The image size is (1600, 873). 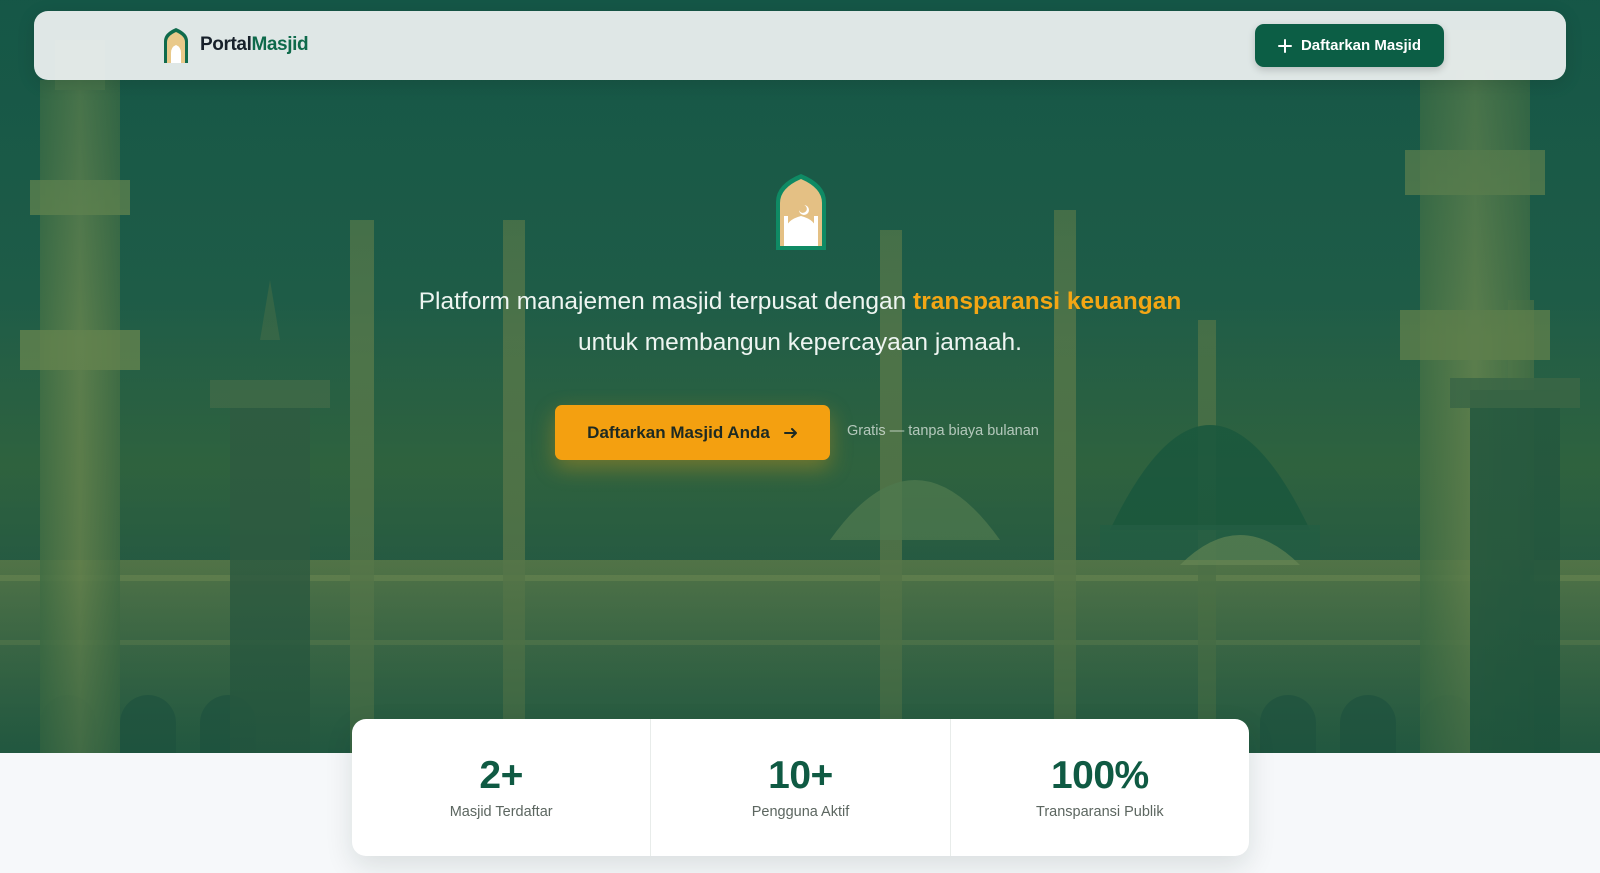 I want to click on hero-mosque-logo-icon, so click(x=801, y=212).